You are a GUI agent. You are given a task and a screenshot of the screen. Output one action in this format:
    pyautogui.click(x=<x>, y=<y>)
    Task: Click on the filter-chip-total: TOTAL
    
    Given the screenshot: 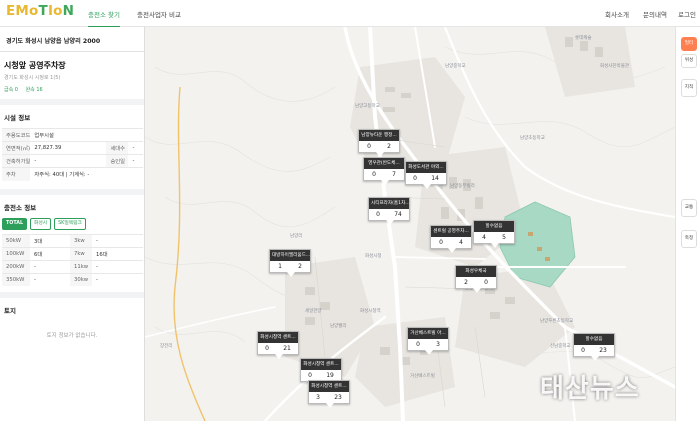 What is the action you would take?
    pyautogui.click(x=15, y=223)
    